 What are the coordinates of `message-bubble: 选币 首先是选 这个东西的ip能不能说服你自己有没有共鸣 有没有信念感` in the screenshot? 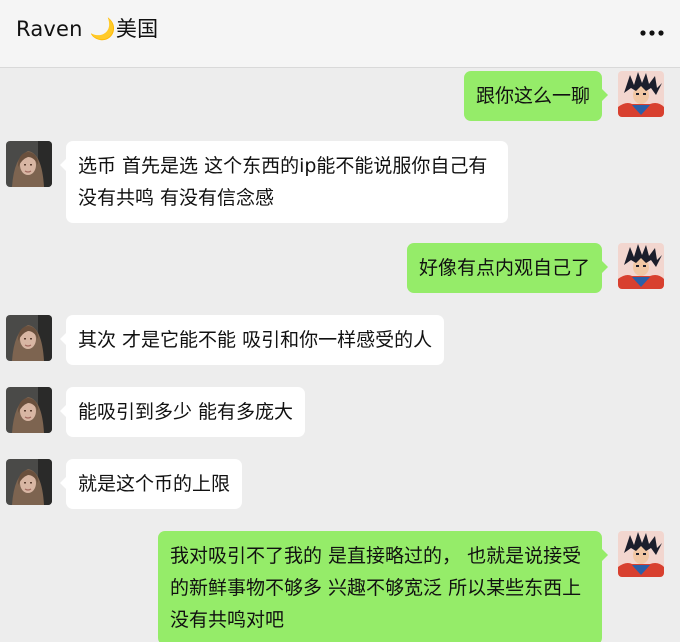 It's located at (284, 182).